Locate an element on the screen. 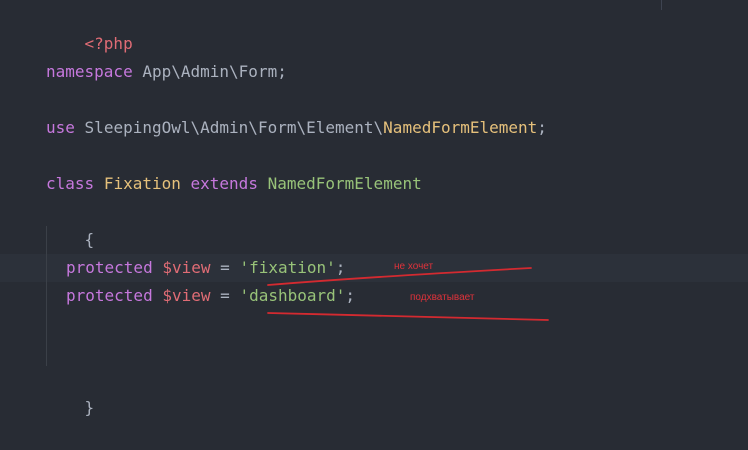 The width and height of the screenshot is (748, 450). open-brace: { is located at coordinates (89, 239).